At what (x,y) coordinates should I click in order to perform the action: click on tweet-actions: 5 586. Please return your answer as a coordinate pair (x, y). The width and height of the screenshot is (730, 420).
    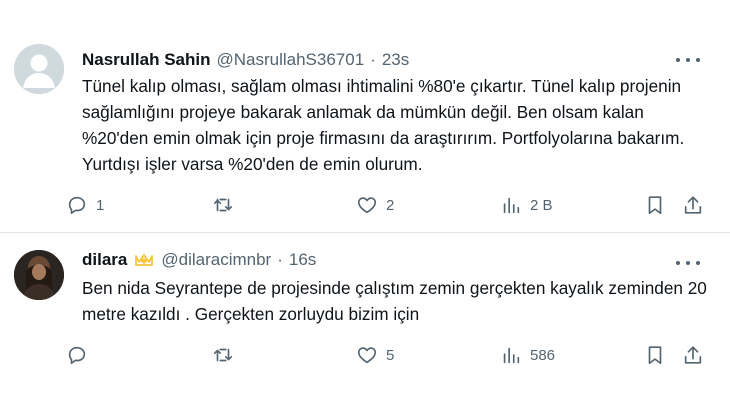
    Looking at the image, I should click on (388, 355).